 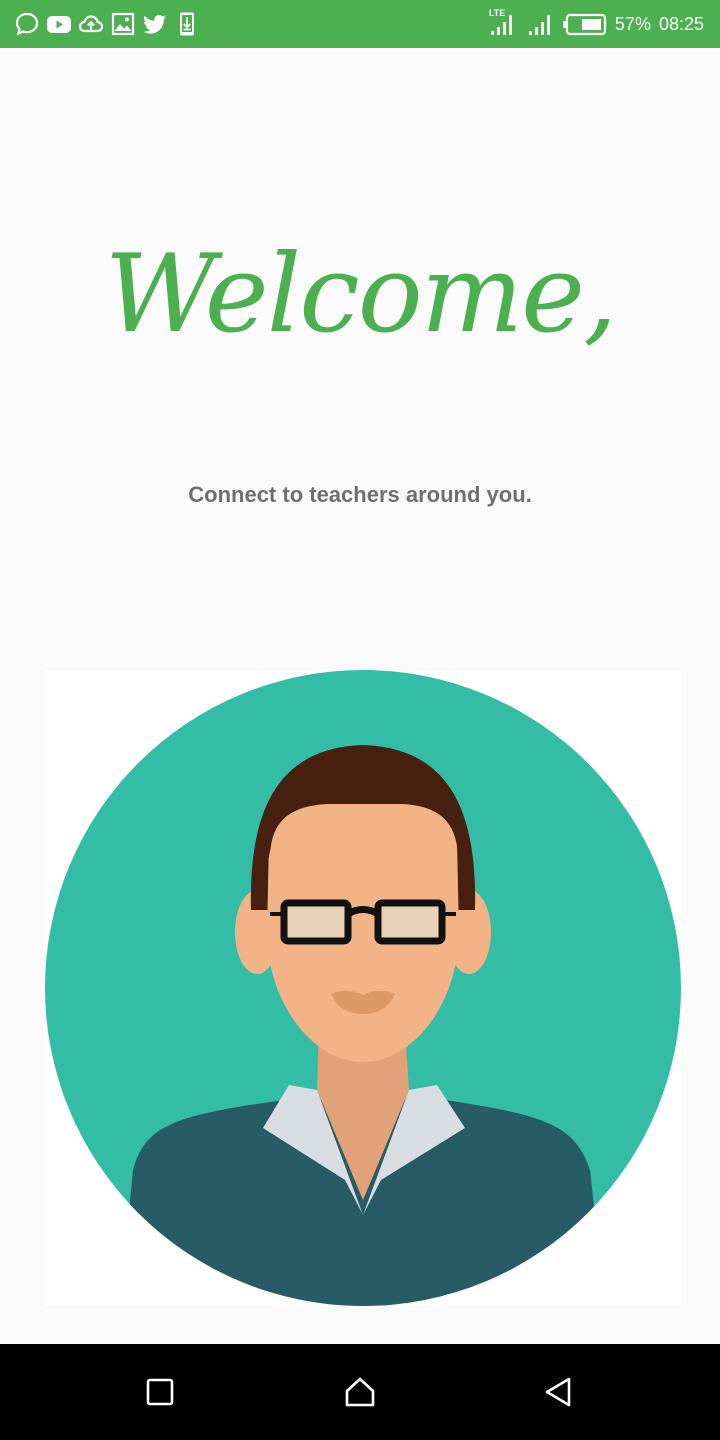 What do you see at coordinates (632, 23) in the screenshot?
I see `battery-percent: 57%` at bounding box center [632, 23].